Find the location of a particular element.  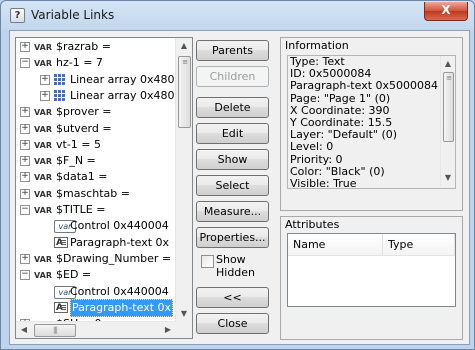

tree-item: + VAR vt-1 = 5 is located at coordinates (96, 145).